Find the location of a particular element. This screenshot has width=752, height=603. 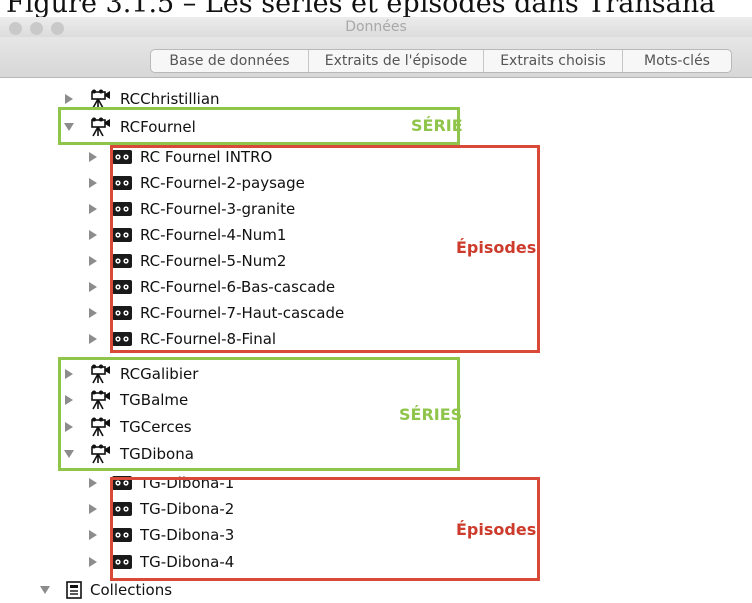

tab-mots-cles: Mots-clés is located at coordinates (677, 61).